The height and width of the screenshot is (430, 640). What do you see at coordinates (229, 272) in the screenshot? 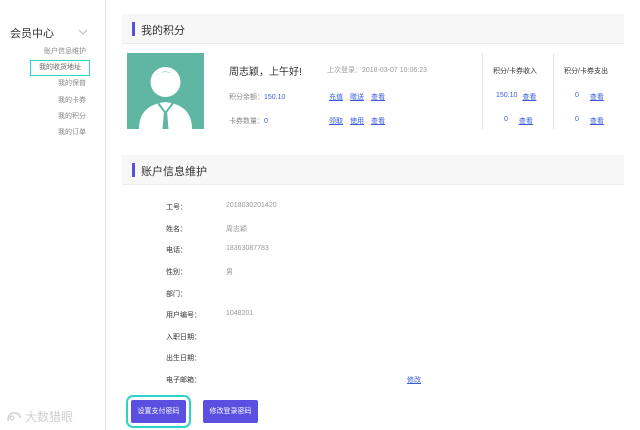
I see `field-value-gender: 男` at bounding box center [229, 272].